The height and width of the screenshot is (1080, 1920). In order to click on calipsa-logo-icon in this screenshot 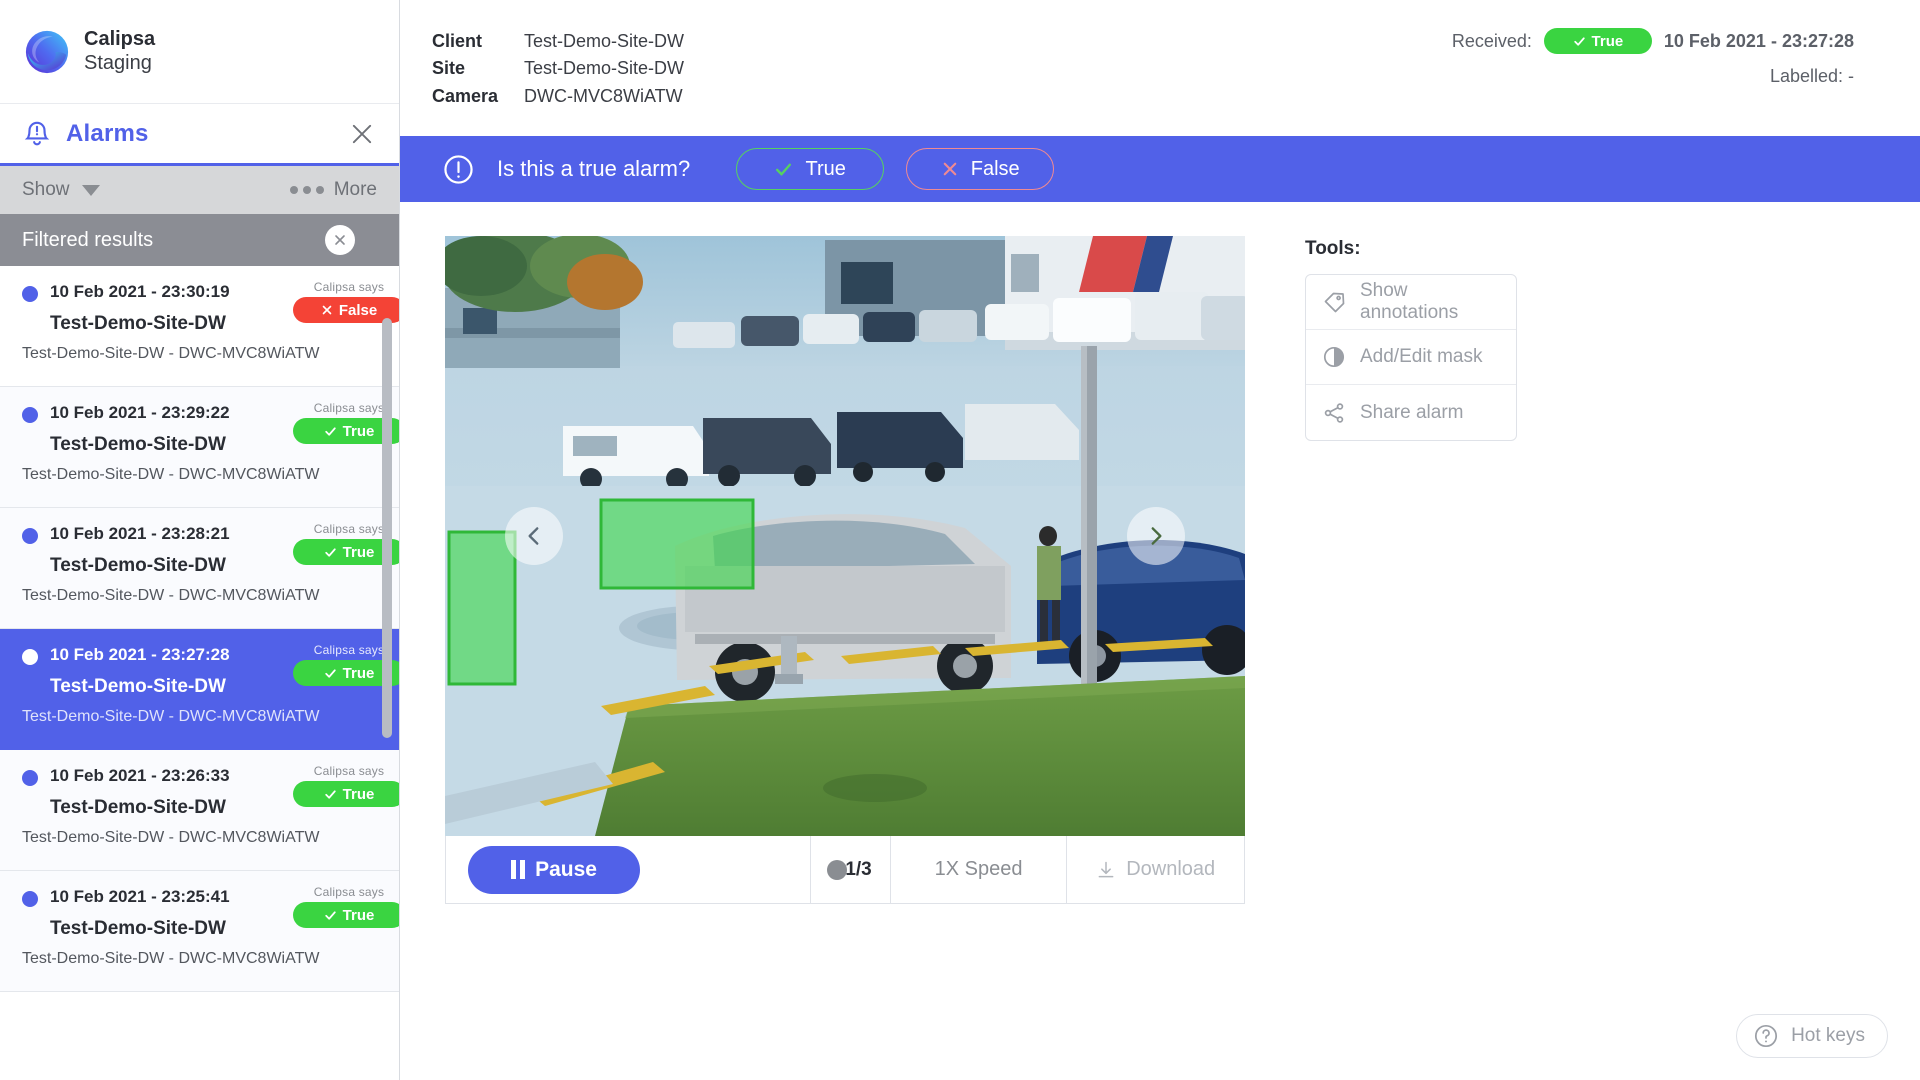, I will do `click(47, 52)`.